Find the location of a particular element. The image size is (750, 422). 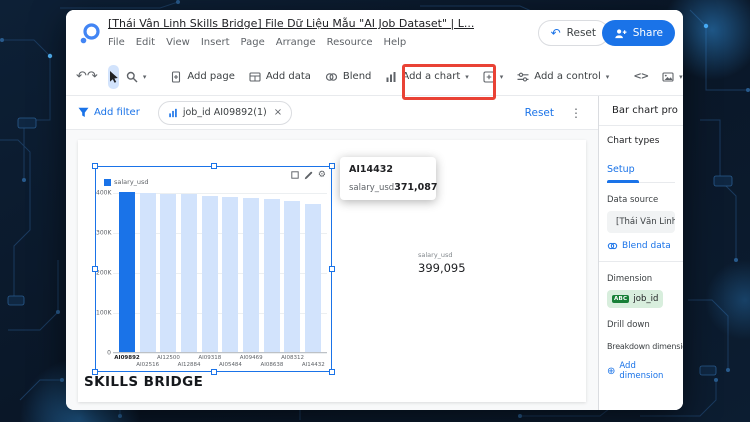

select-tool-button is located at coordinates (113, 76).